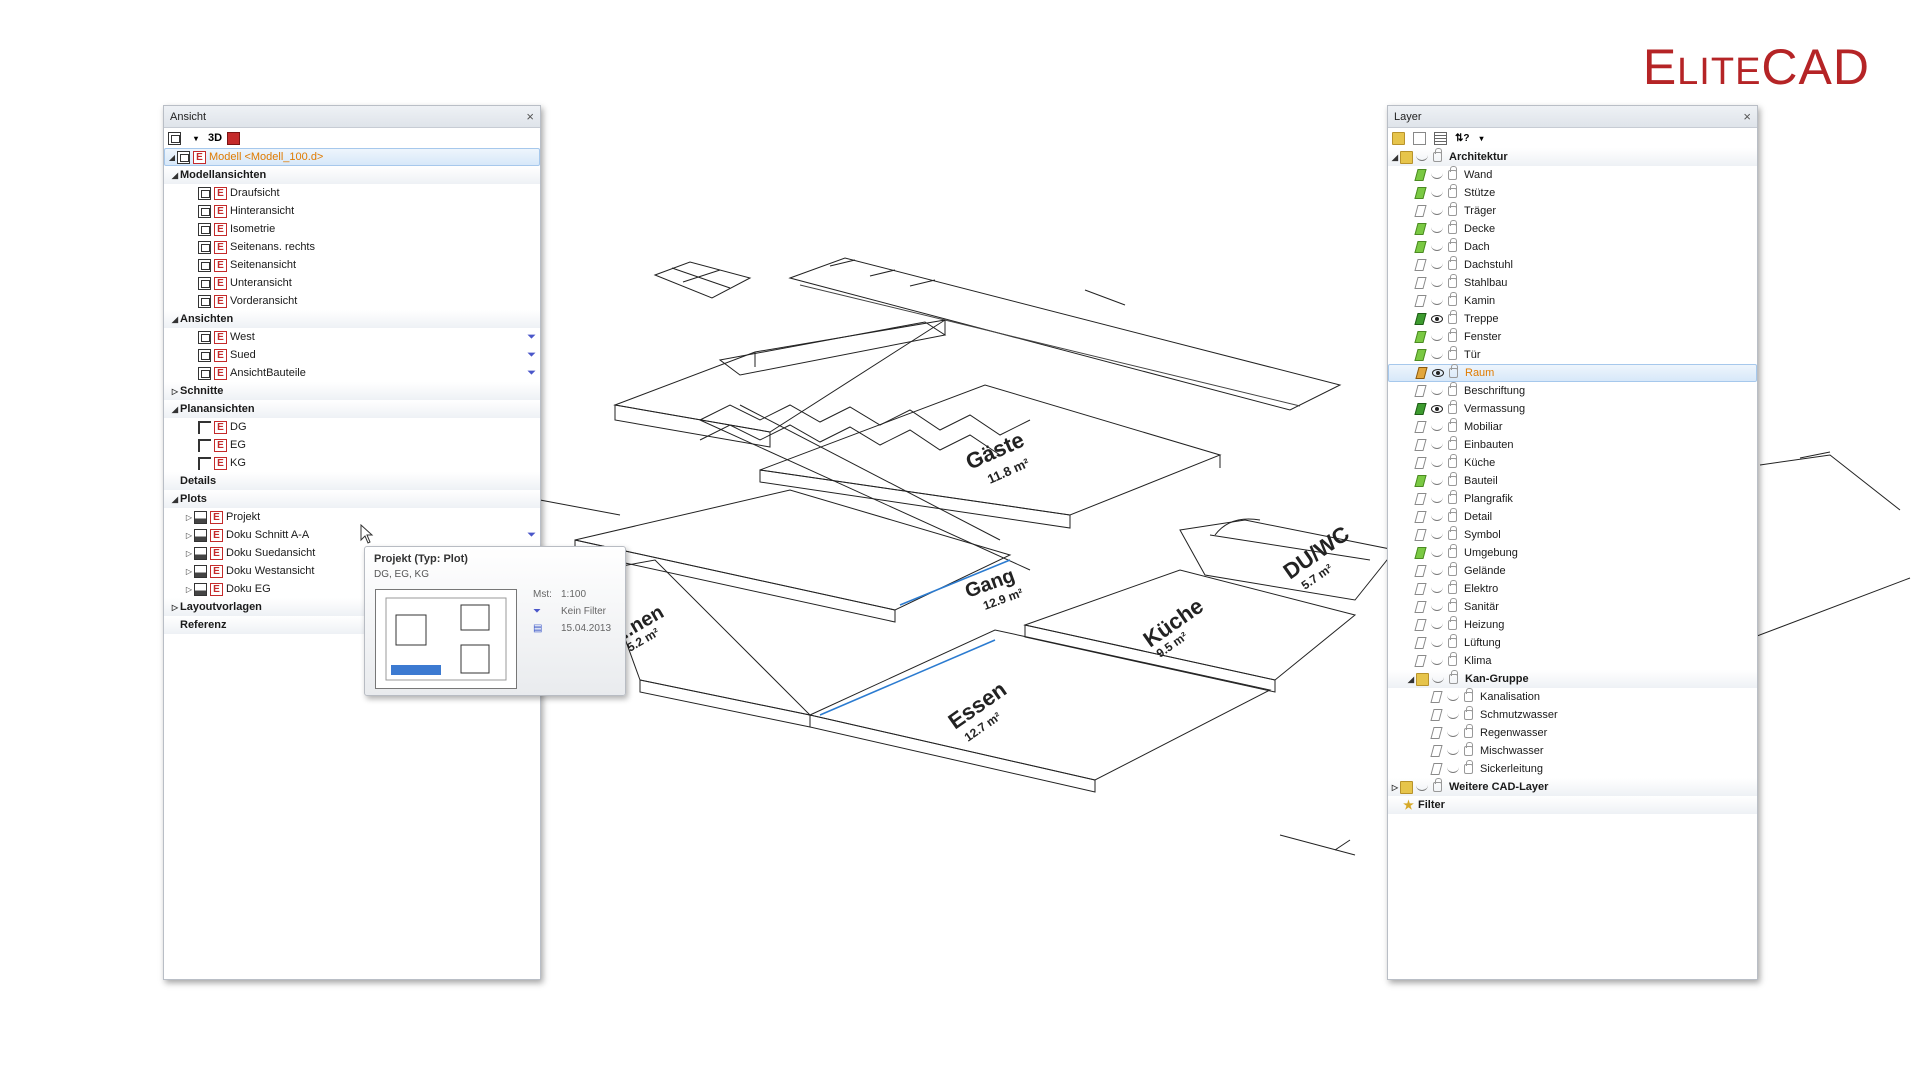 This screenshot has width=1920, height=1080. I want to click on layer-row: Bauteil, so click(1572, 481).